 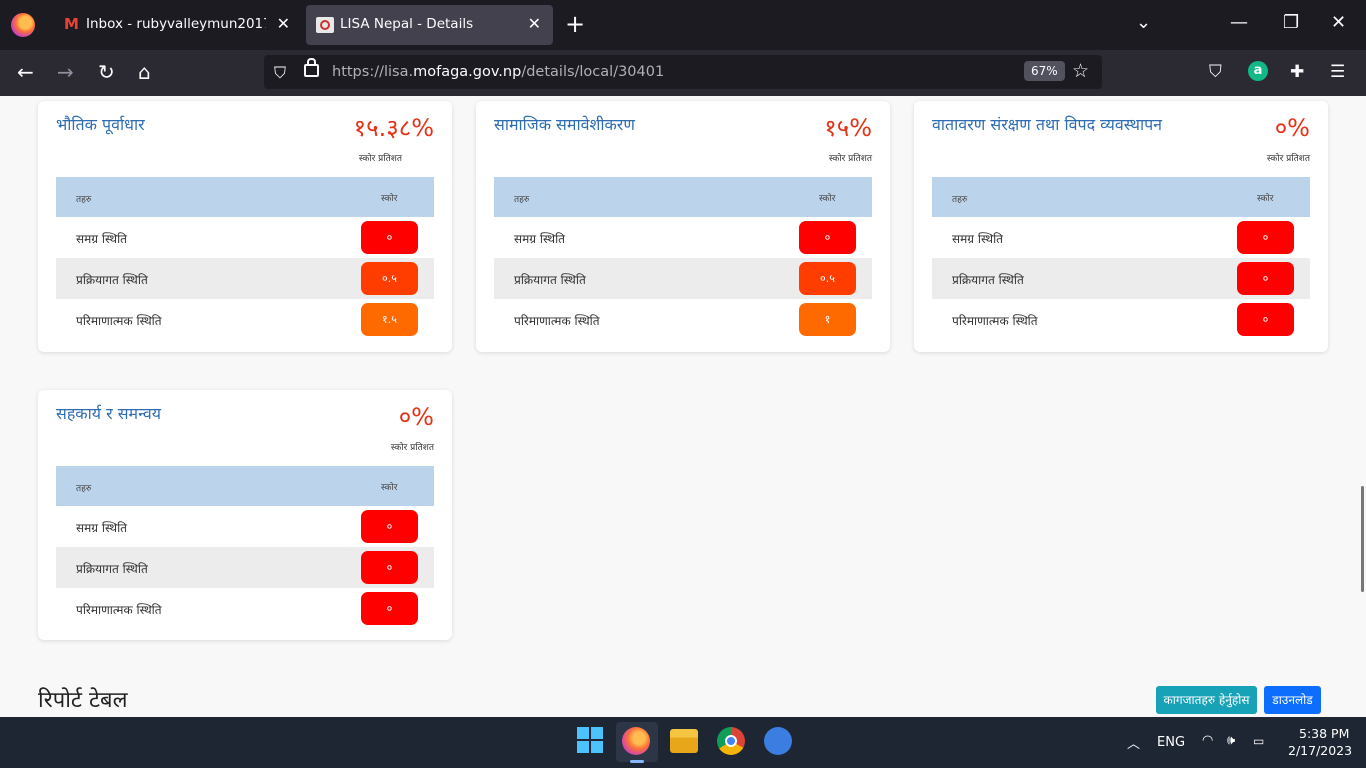 I want to click on zoom-level-badge: 67%, so click(x=1044, y=71).